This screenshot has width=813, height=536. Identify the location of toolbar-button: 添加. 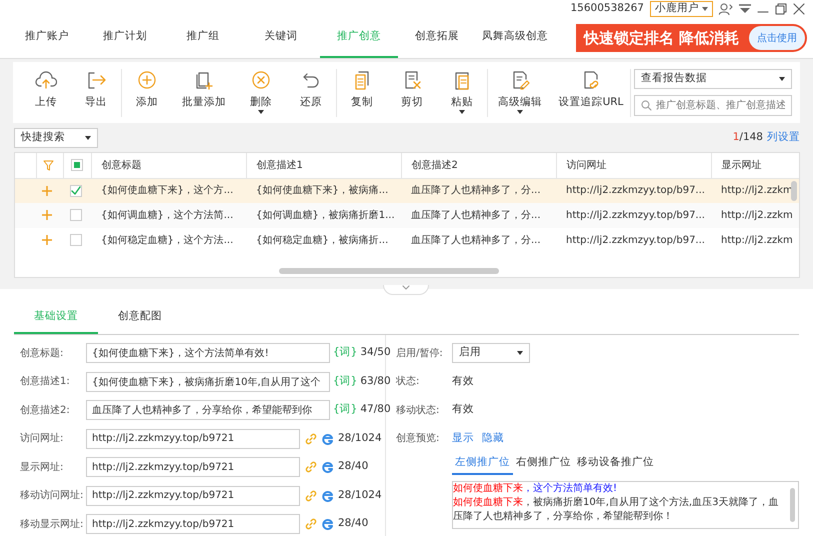
(147, 92).